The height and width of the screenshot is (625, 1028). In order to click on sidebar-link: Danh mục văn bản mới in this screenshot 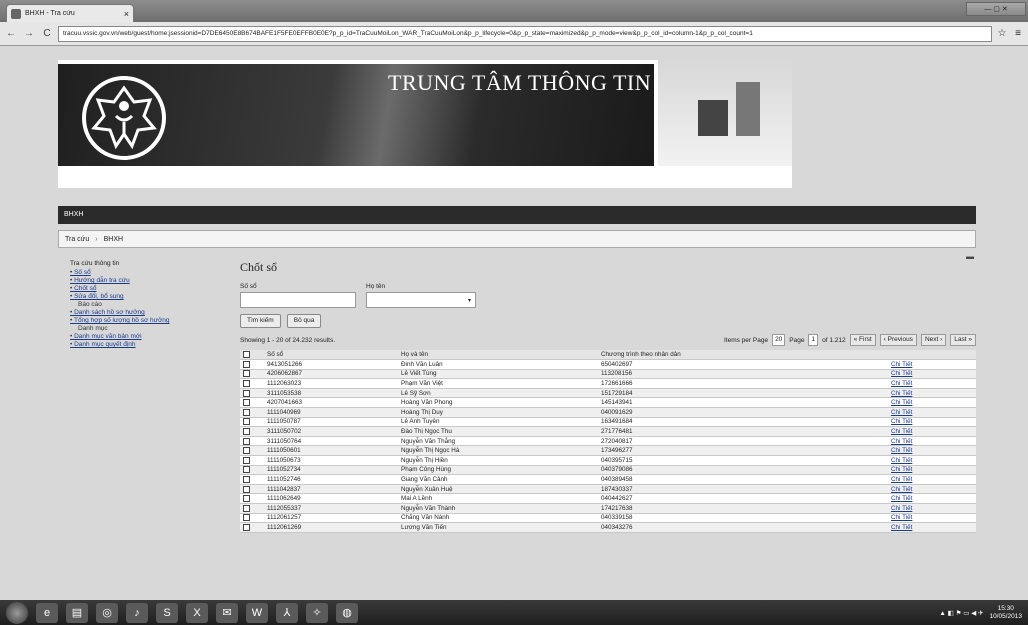, I will do `click(150, 336)`.